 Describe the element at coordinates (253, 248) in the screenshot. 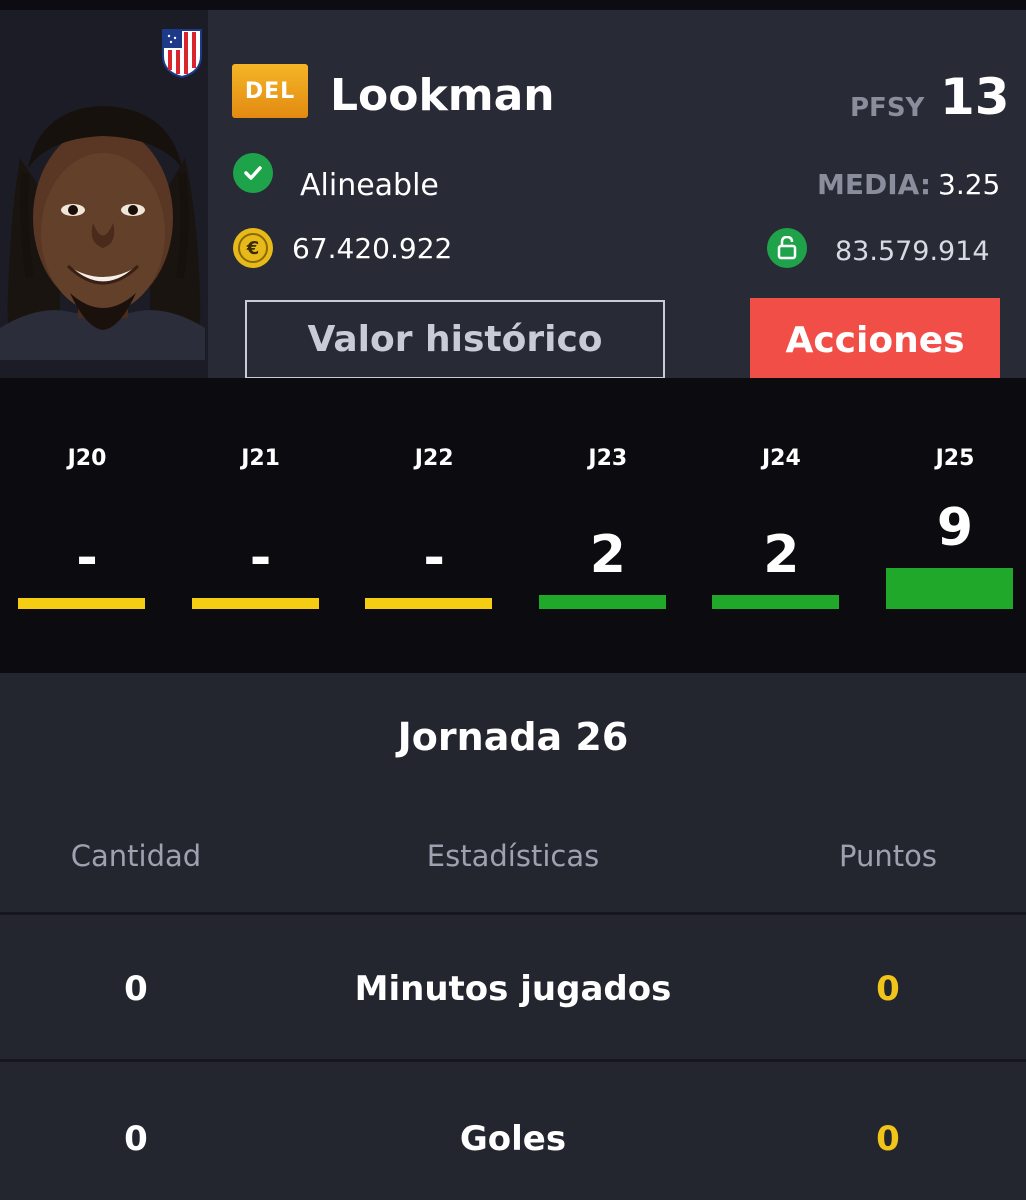

I see `euro-coin-icon: €` at that location.